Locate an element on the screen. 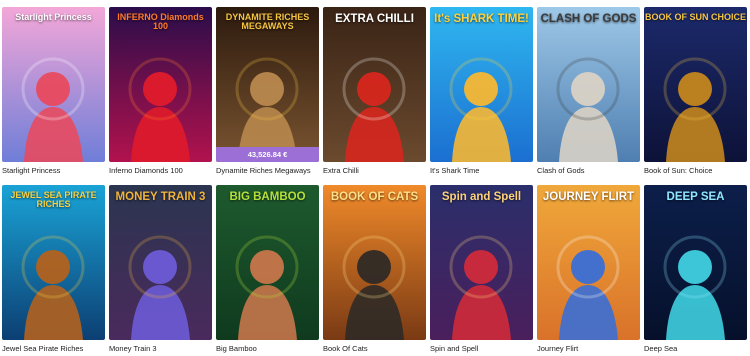 The height and width of the screenshot is (356, 750). game-thumbnail: CLASH OF GODS is located at coordinates (588, 84).